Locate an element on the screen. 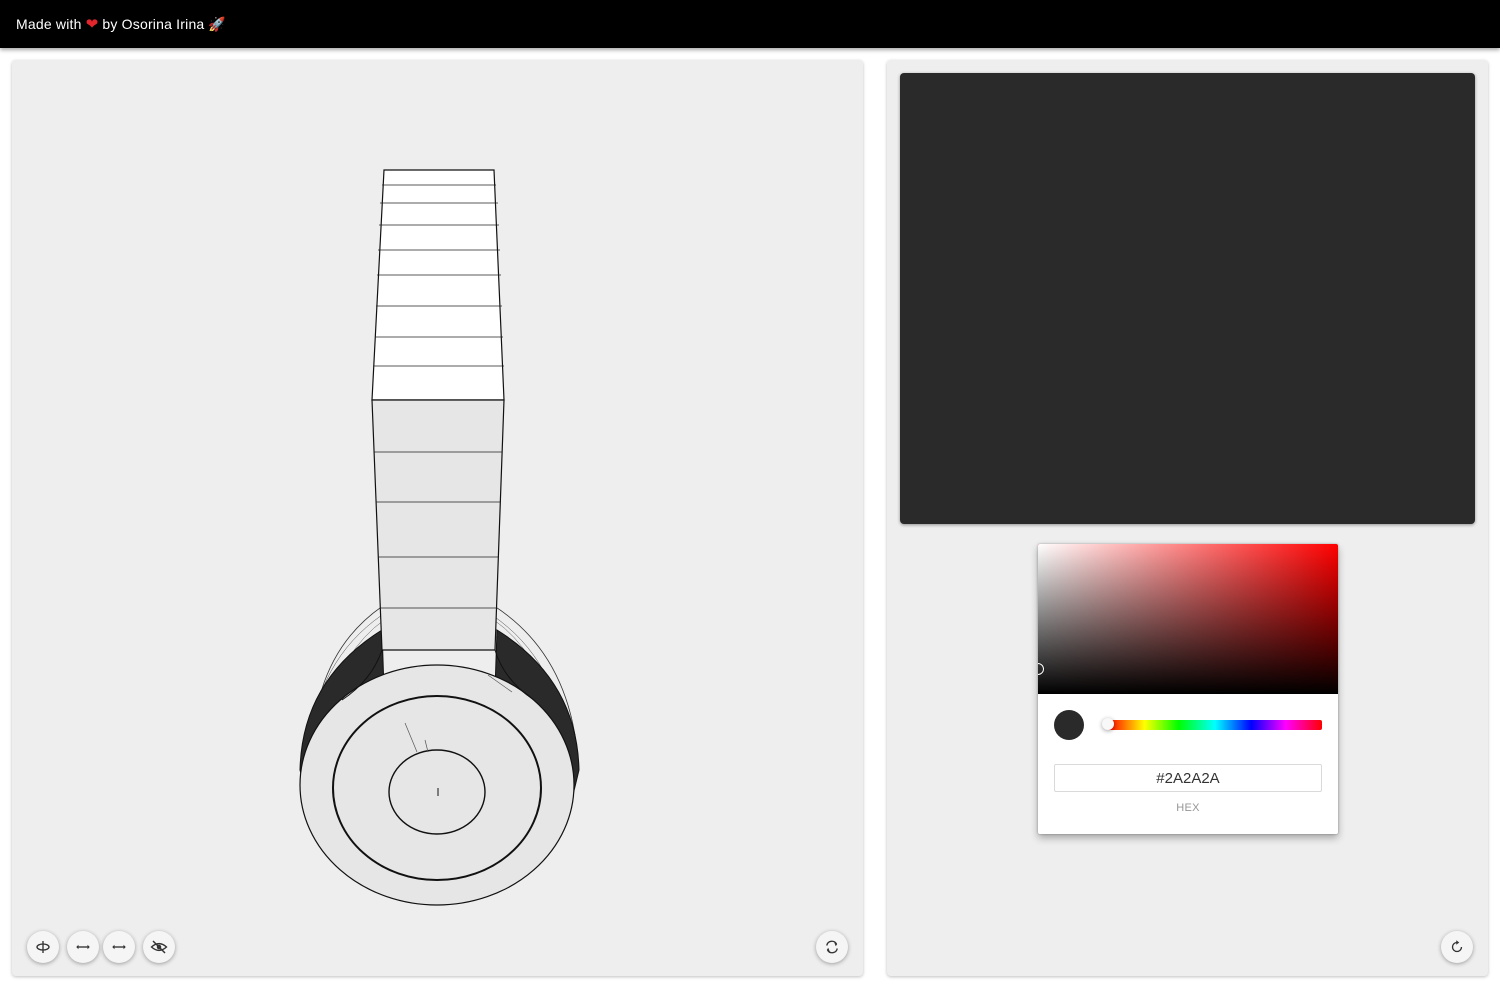 This screenshot has height=1000, width=1500. eye-off-icon is located at coordinates (159, 947).